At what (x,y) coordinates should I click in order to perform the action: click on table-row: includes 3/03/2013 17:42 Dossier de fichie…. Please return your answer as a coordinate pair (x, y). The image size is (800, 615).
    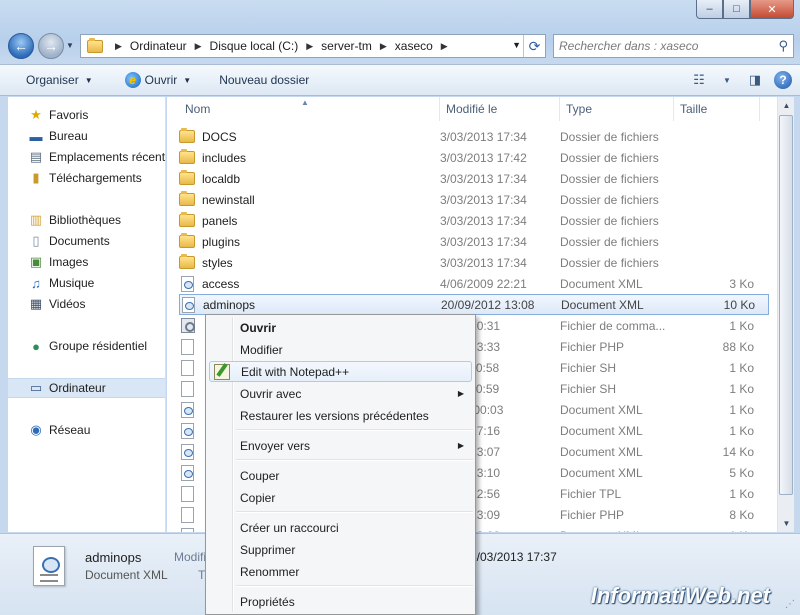
    Looking at the image, I should click on (474, 157).